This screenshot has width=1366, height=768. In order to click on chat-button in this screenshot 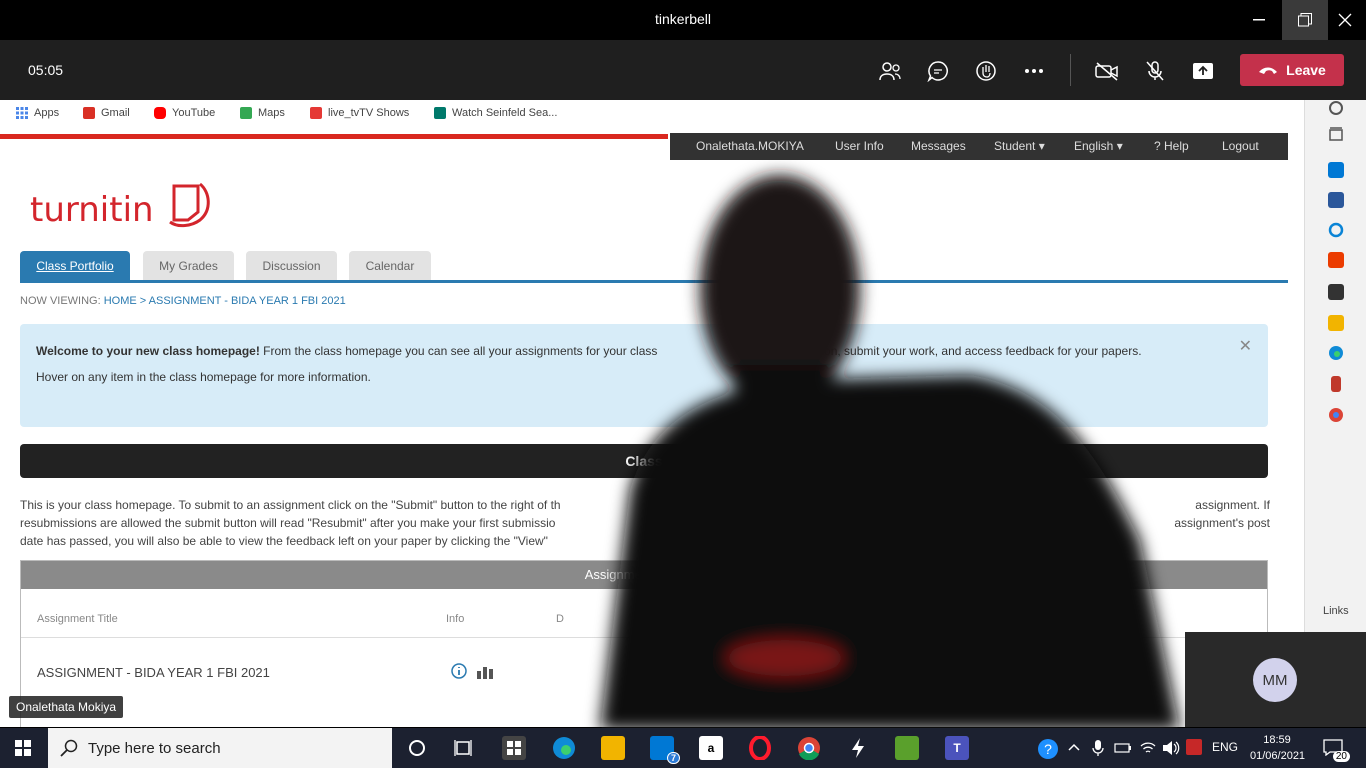, I will do `click(938, 71)`.